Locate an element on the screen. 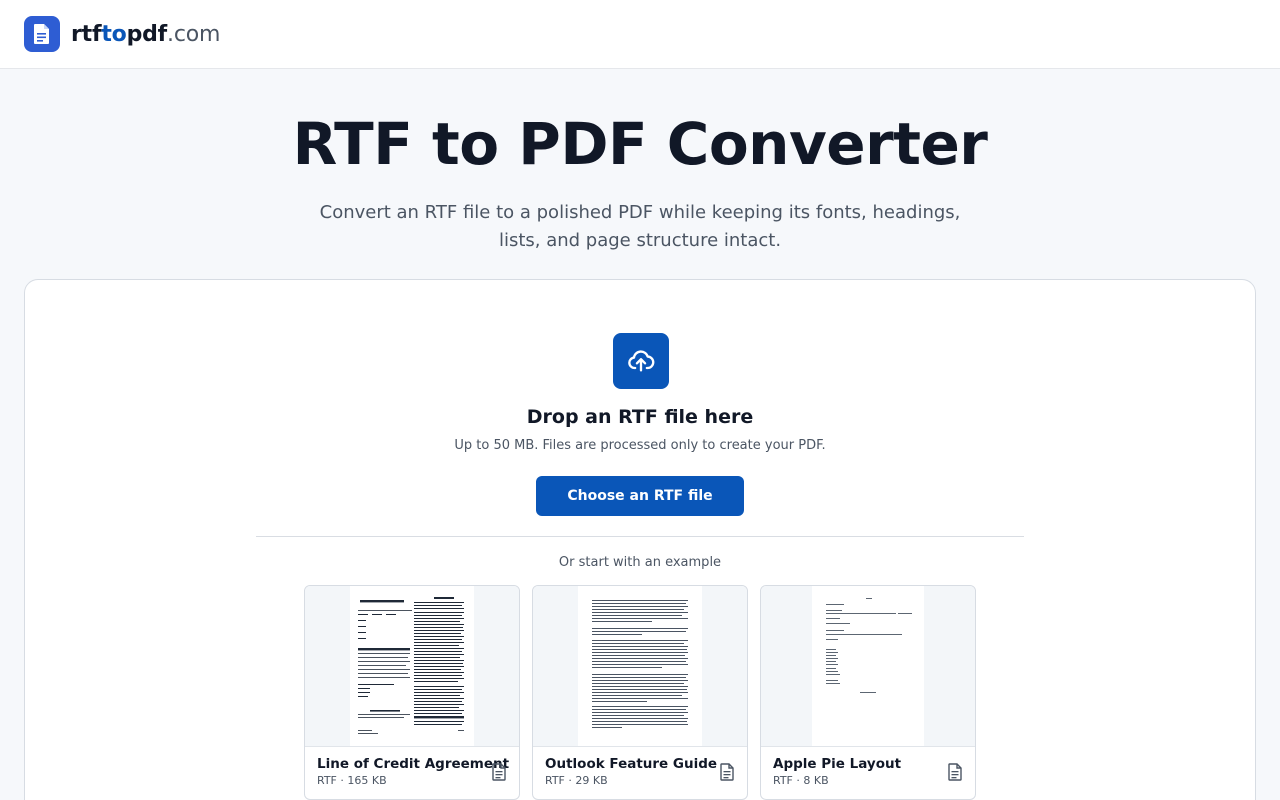 The height and width of the screenshot is (800, 1280). example-meta: RTF · 8 KB is located at coordinates (801, 780).